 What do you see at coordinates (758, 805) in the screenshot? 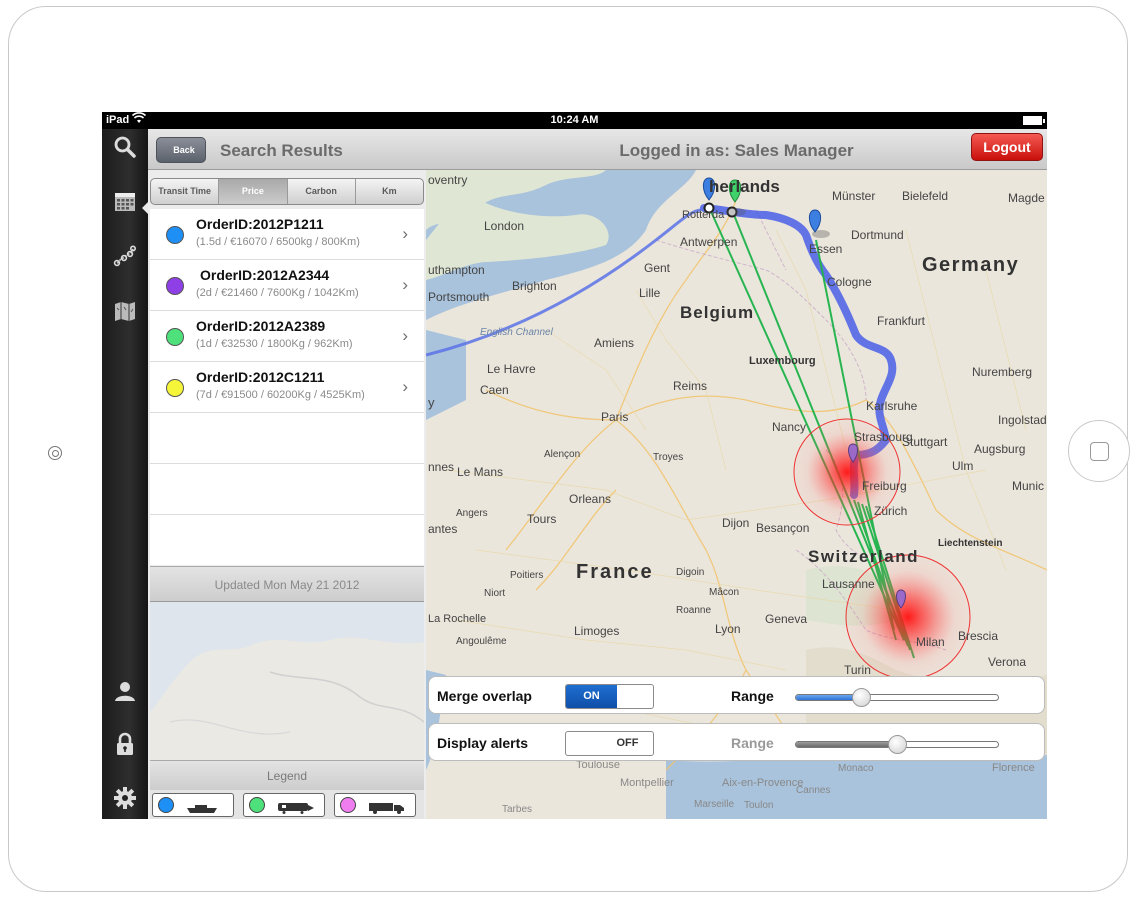
I see `label-toulon: Toulon` at bounding box center [758, 805].